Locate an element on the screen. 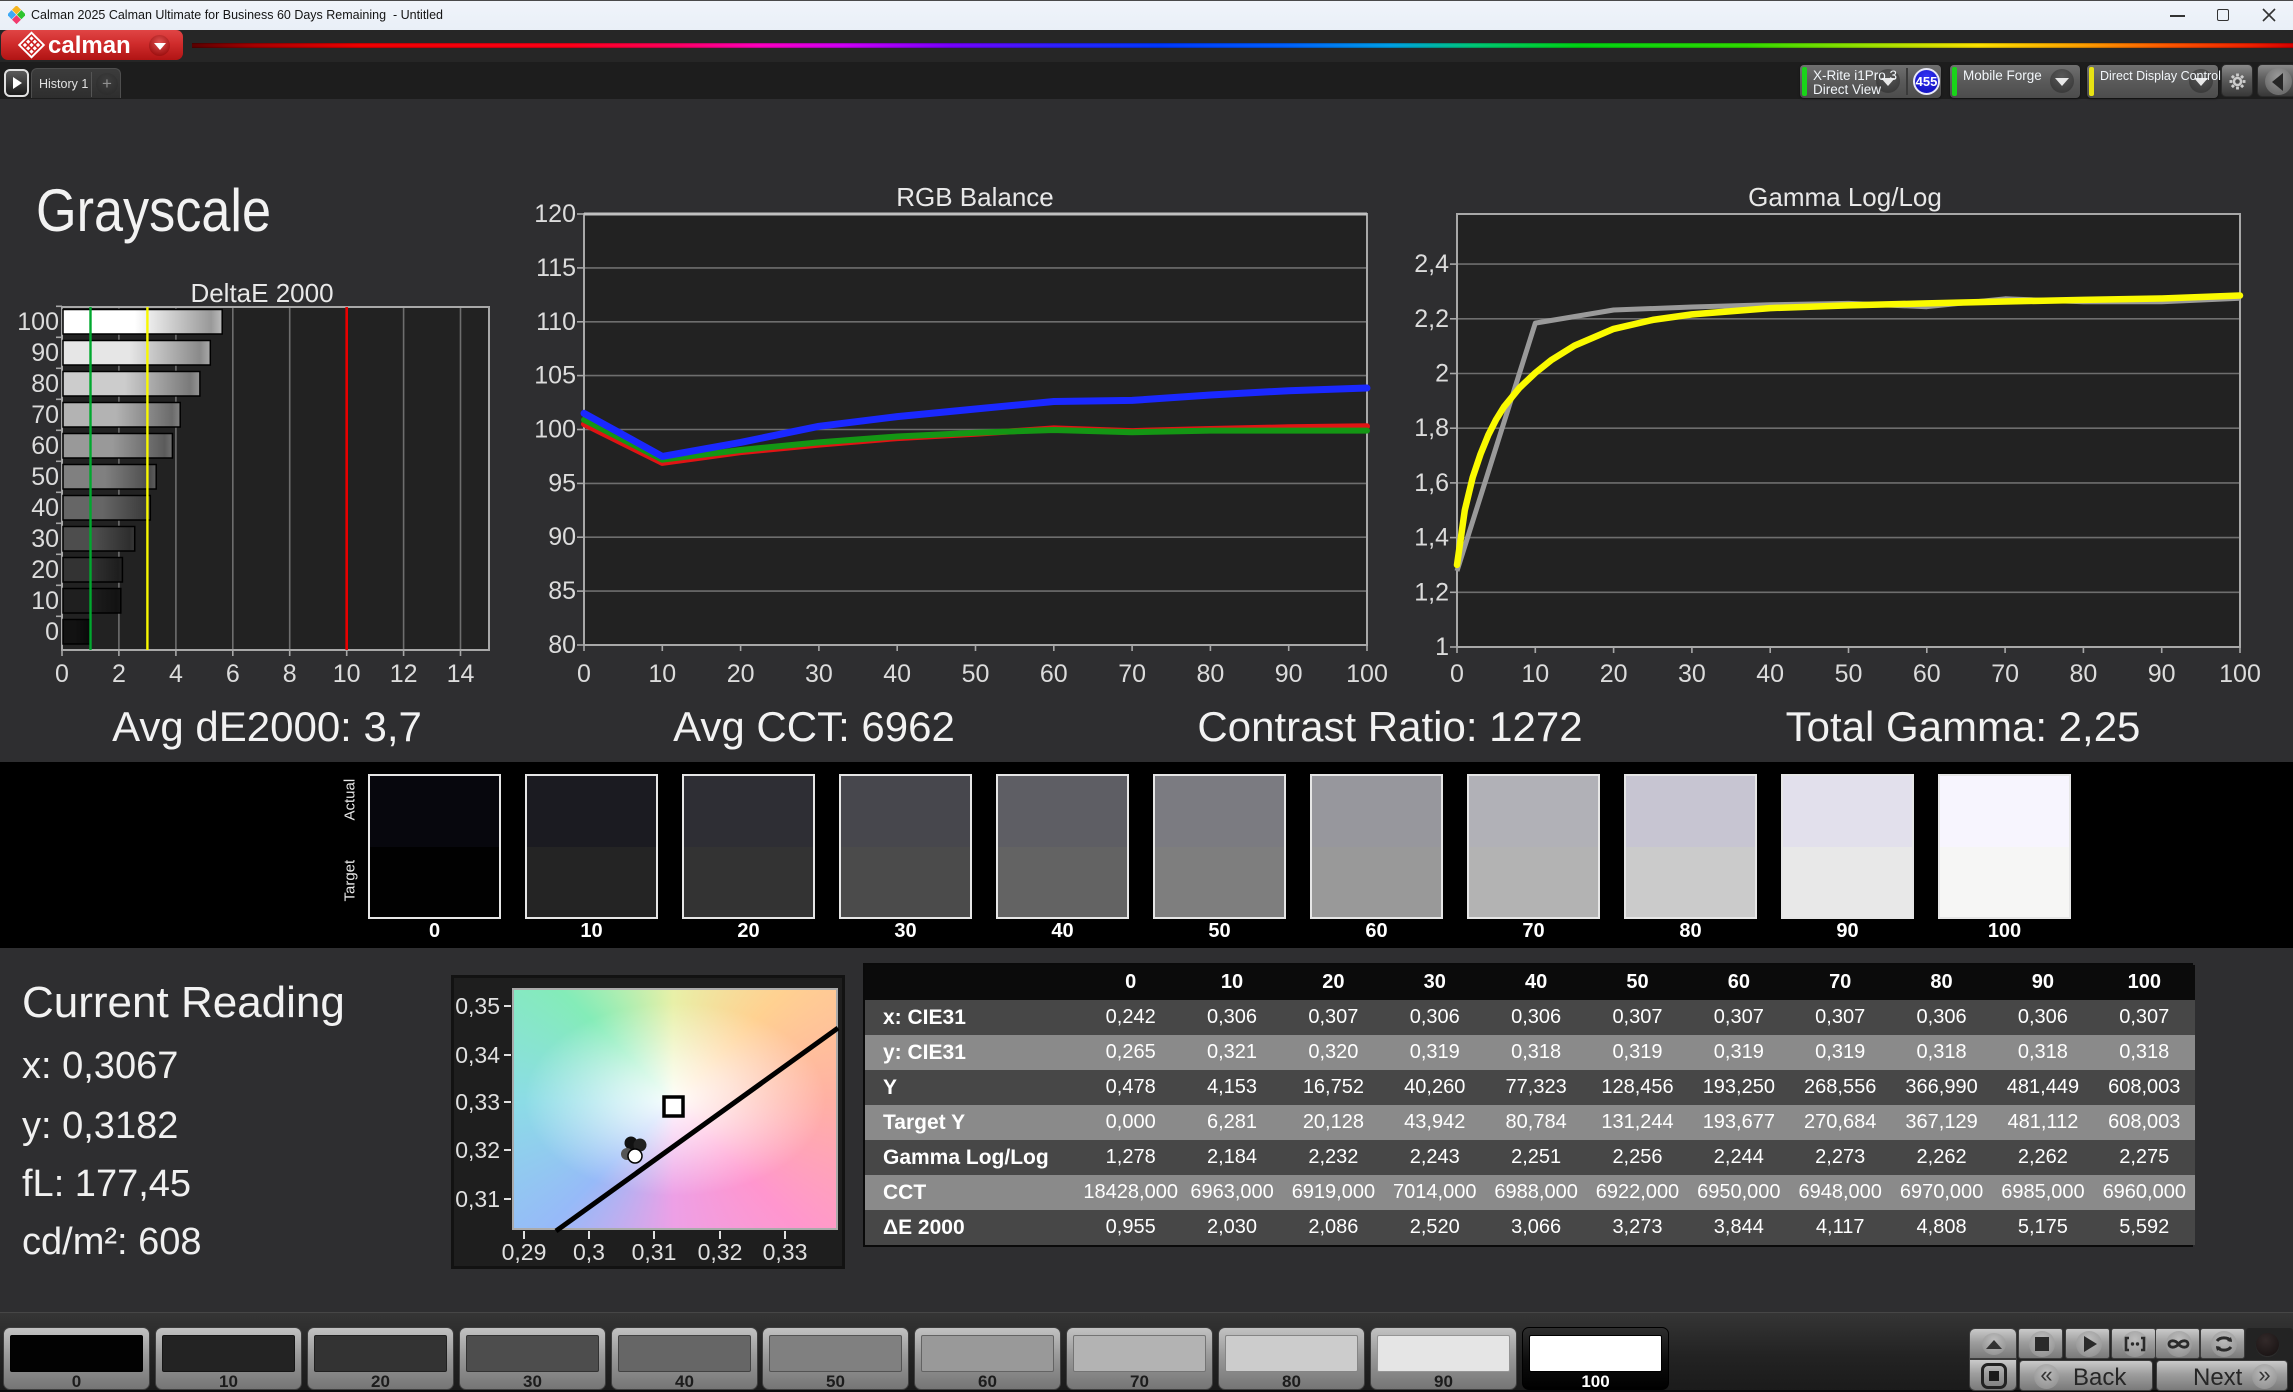 The height and width of the screenshot is (1392, 2293). svg-text: 12 is located at coordinates (404, 674).